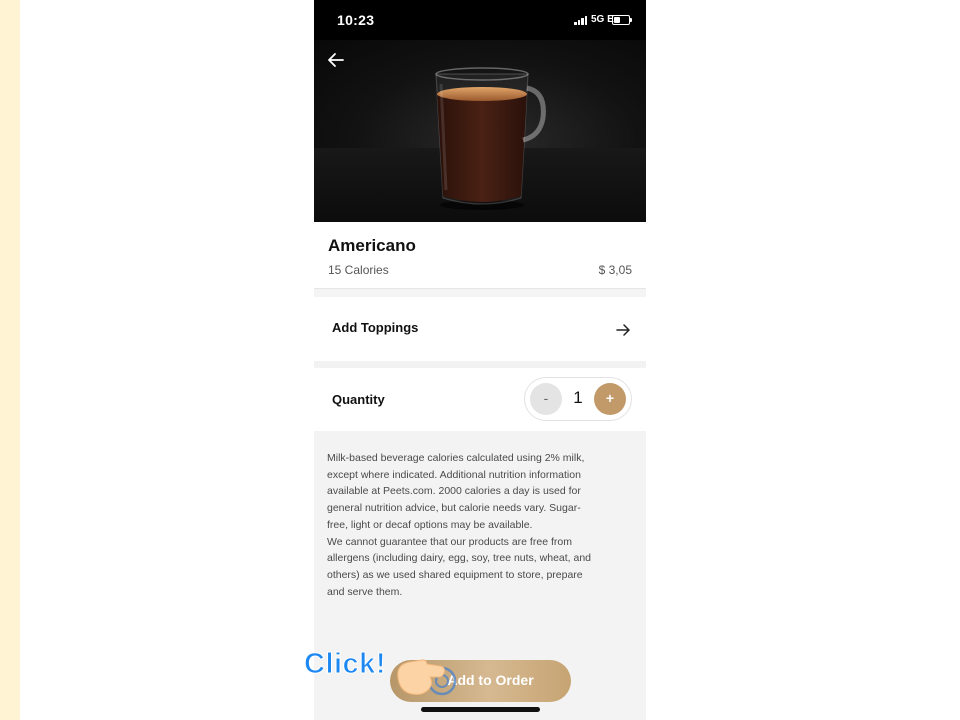 This screenshot has height=720, width=960. Describe the element at coordinates (358, 270) in the screenshot. I see `product-calories: 15 Calories` at that location.